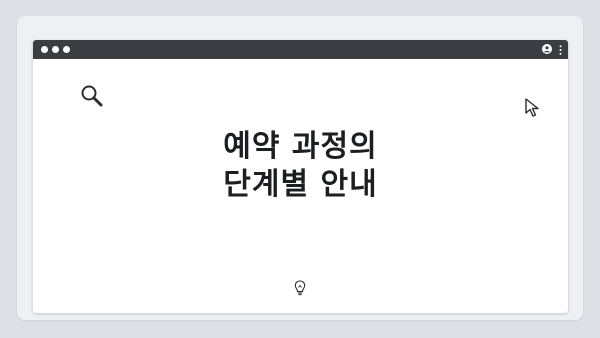 This screenshot has height=338, width=600. What do you see at coordinates (300, 146) in the screenshot?
I see `page-title-line-1: 예약 과정의` at bounding box center [300, 146].